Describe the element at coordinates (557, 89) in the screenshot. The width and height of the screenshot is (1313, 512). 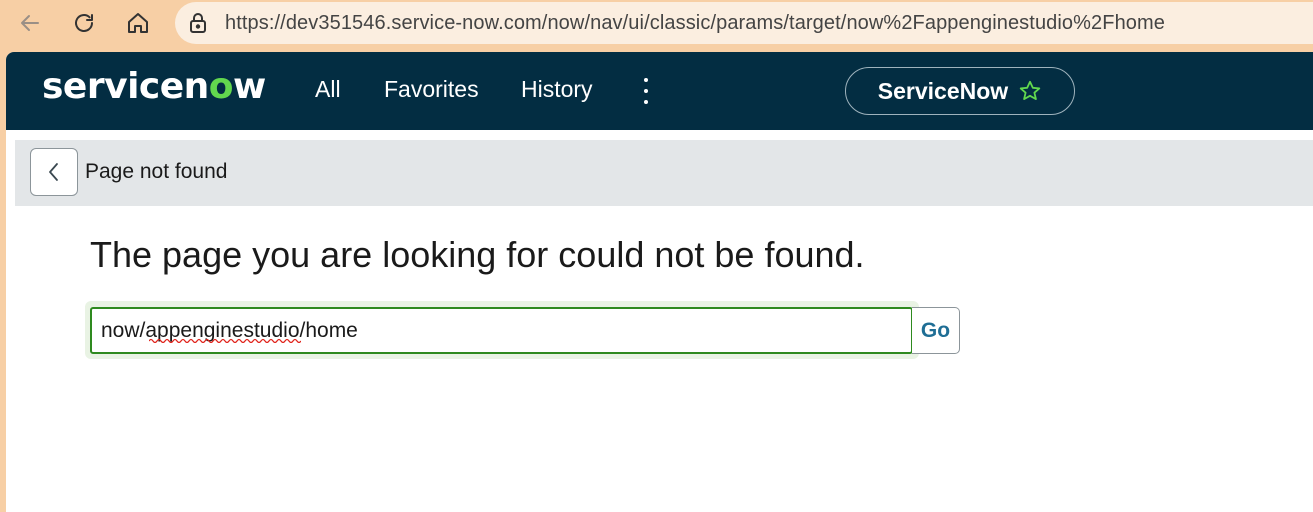
I see `nav-history: History` at that location.